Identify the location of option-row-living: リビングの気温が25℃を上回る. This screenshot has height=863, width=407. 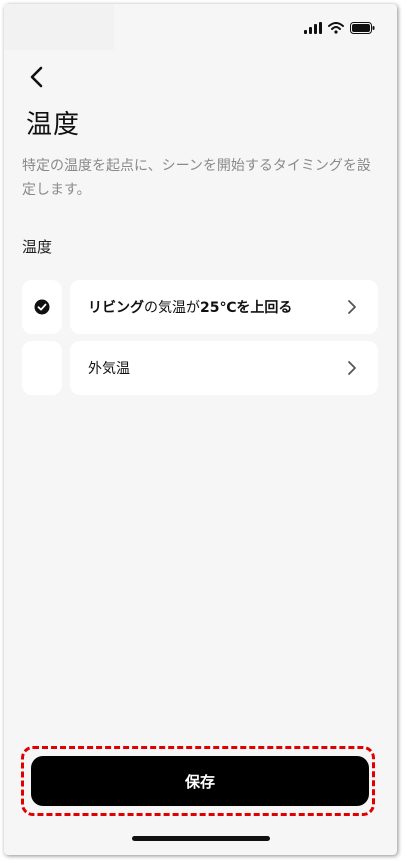
(200, 307).